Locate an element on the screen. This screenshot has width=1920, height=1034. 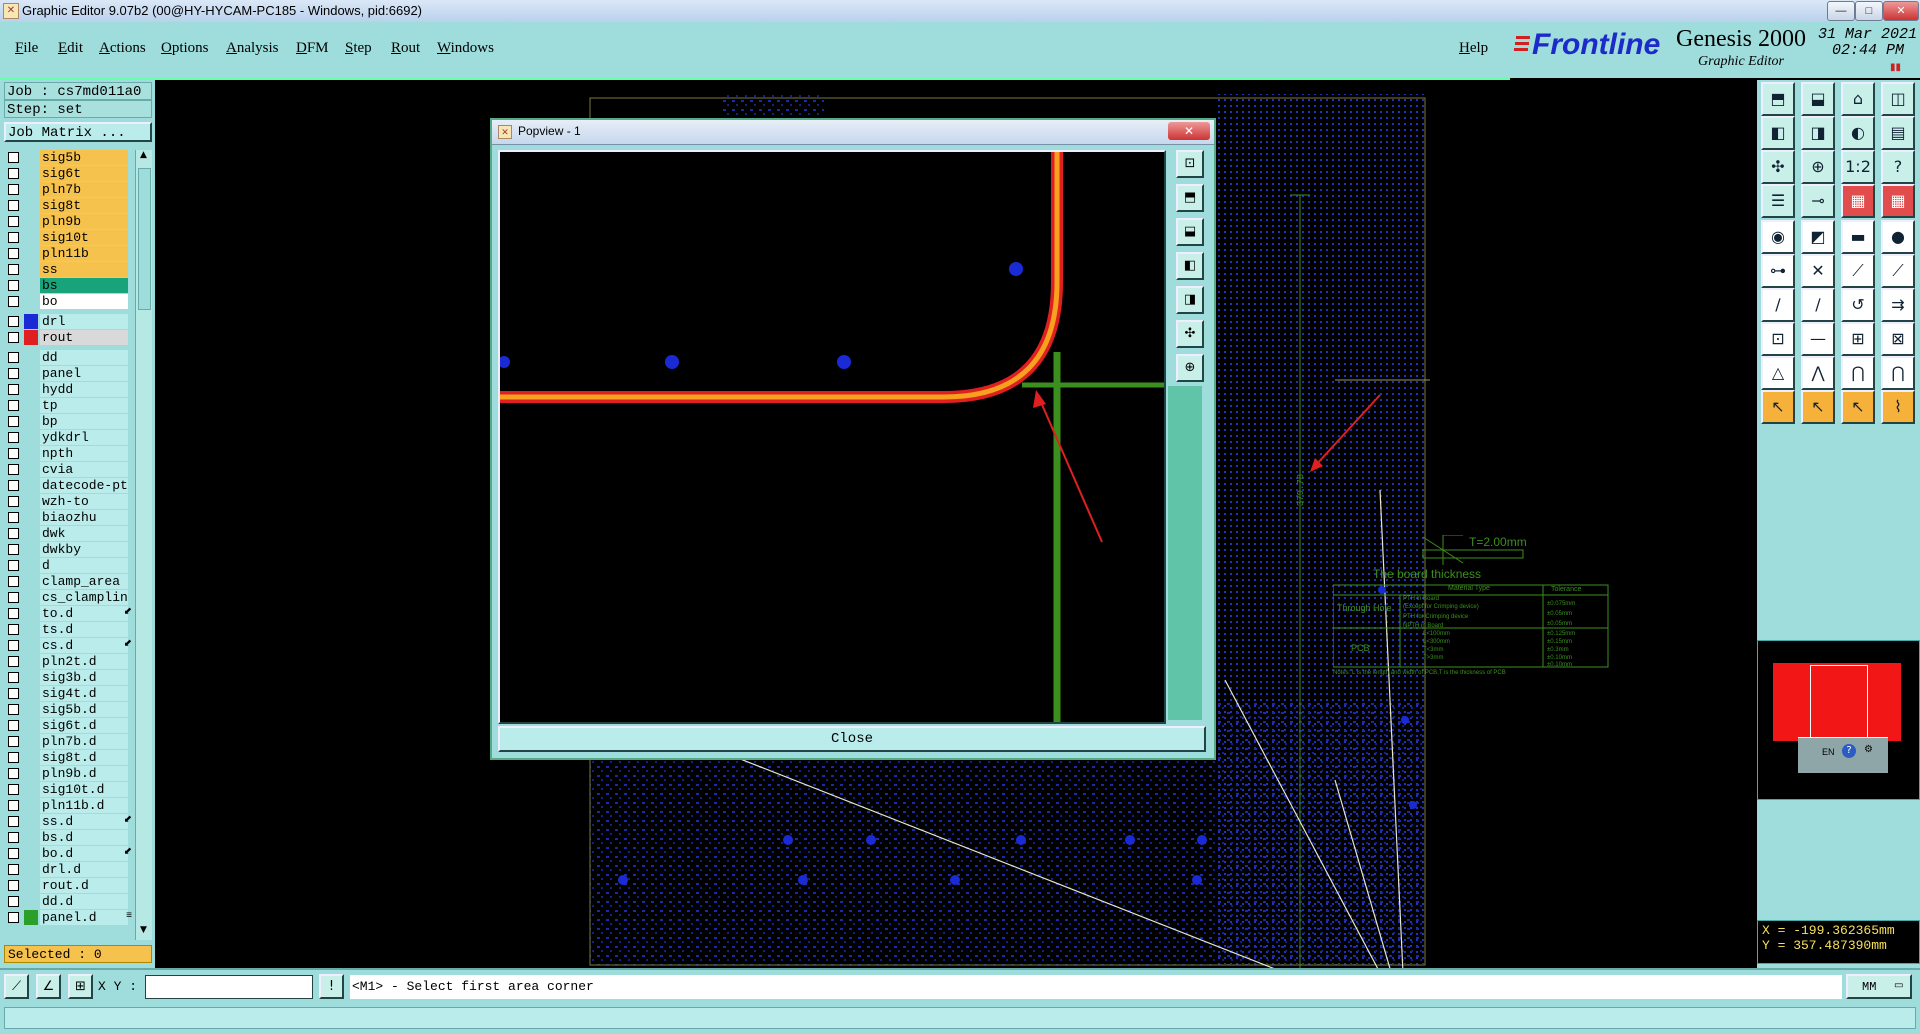
layer-row: bs.d is located at coordinates (66, 837).